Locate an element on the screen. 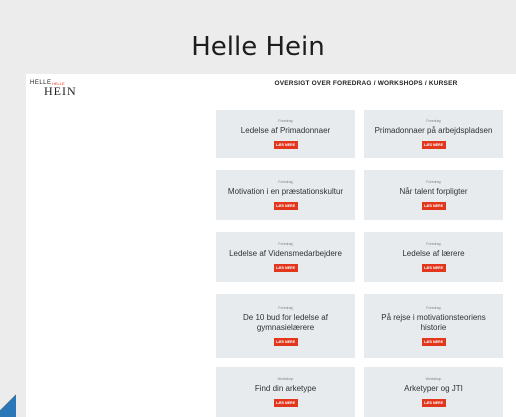 Image resolution: width=516 pixels, height=417 pixels. card-title: Primadonnaer på arbejdspladsen is located at coordinates (433, 130).